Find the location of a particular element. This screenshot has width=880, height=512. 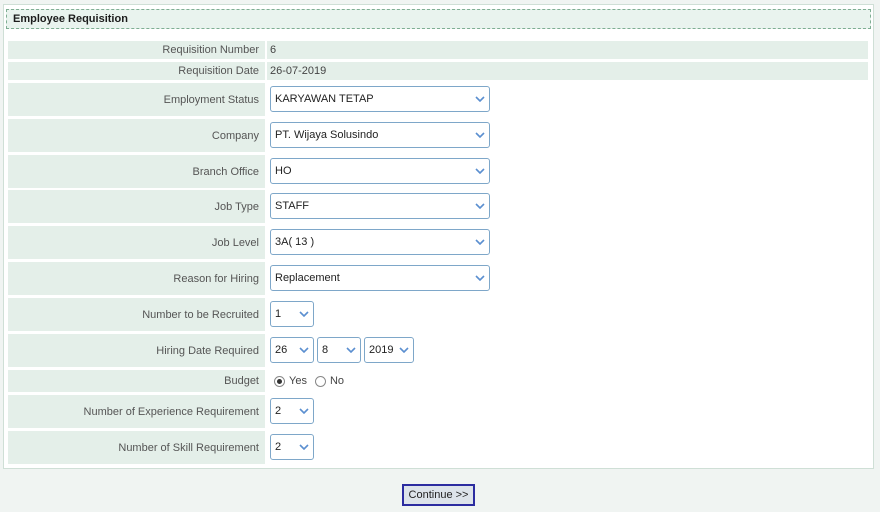

row-job-level: Job Level 3A( 13 ) is located at coordinates (438, 242).